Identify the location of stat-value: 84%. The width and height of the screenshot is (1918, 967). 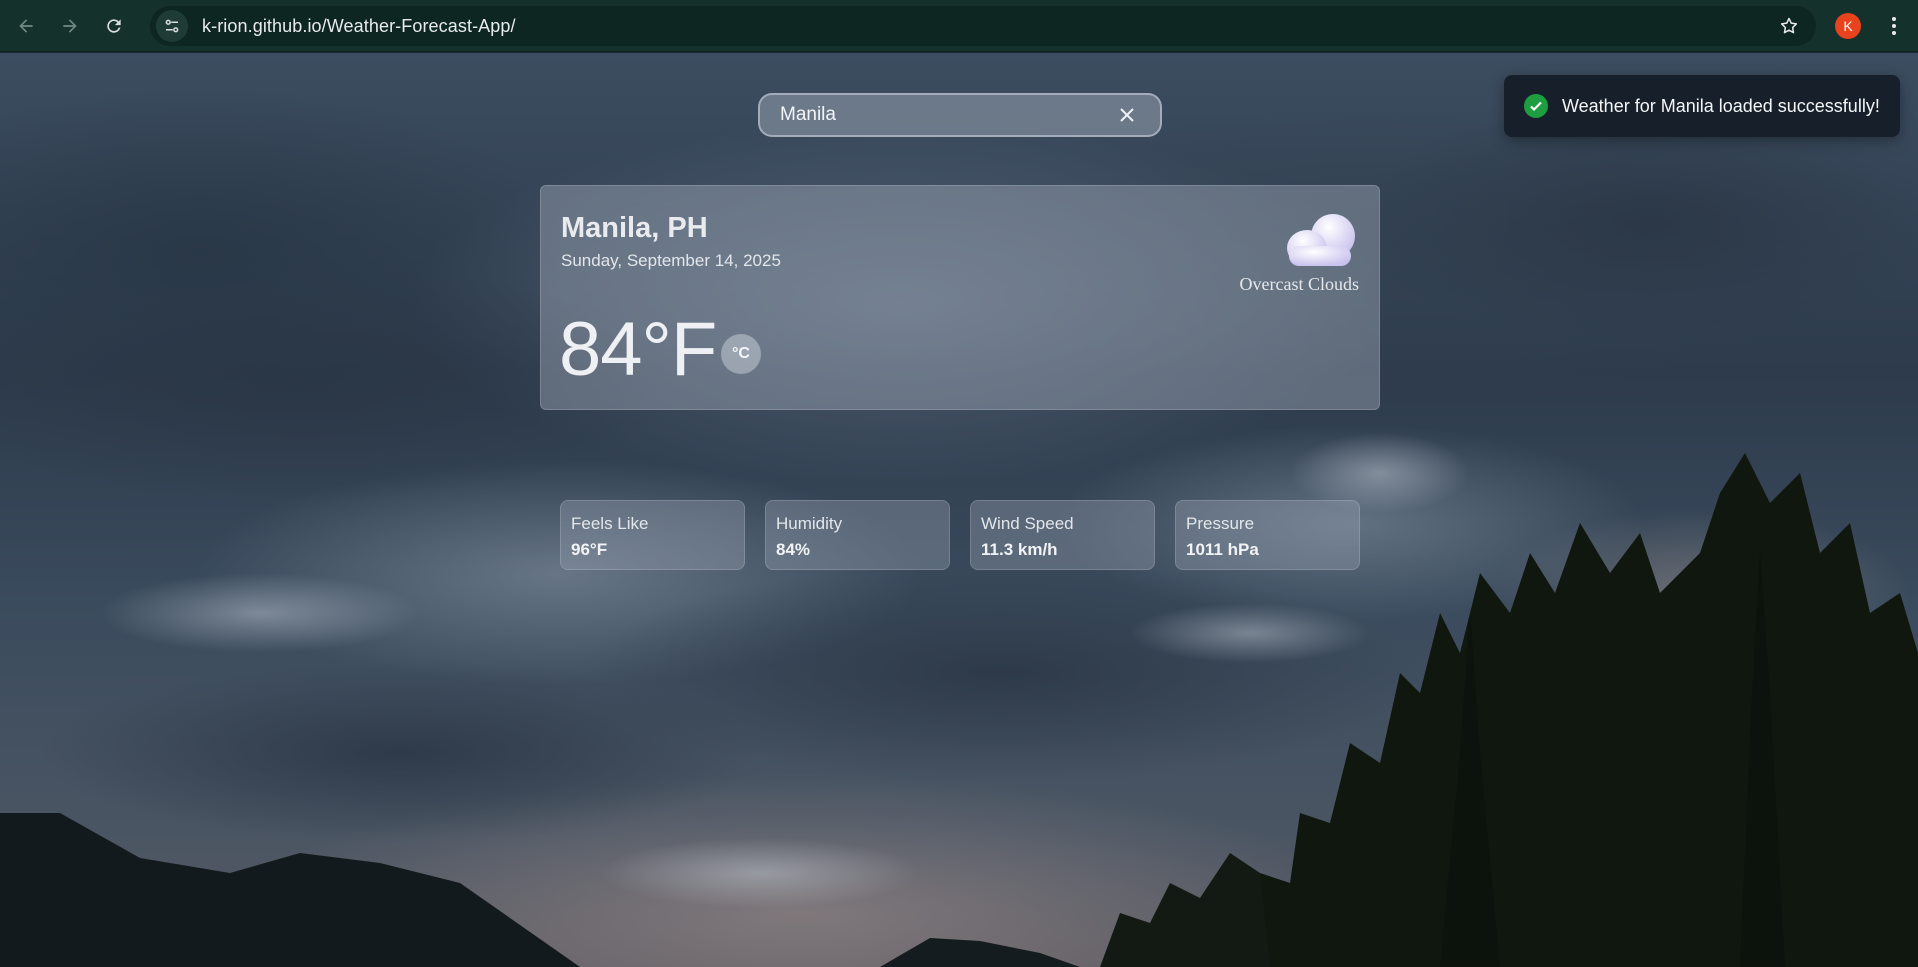
(793, 549).